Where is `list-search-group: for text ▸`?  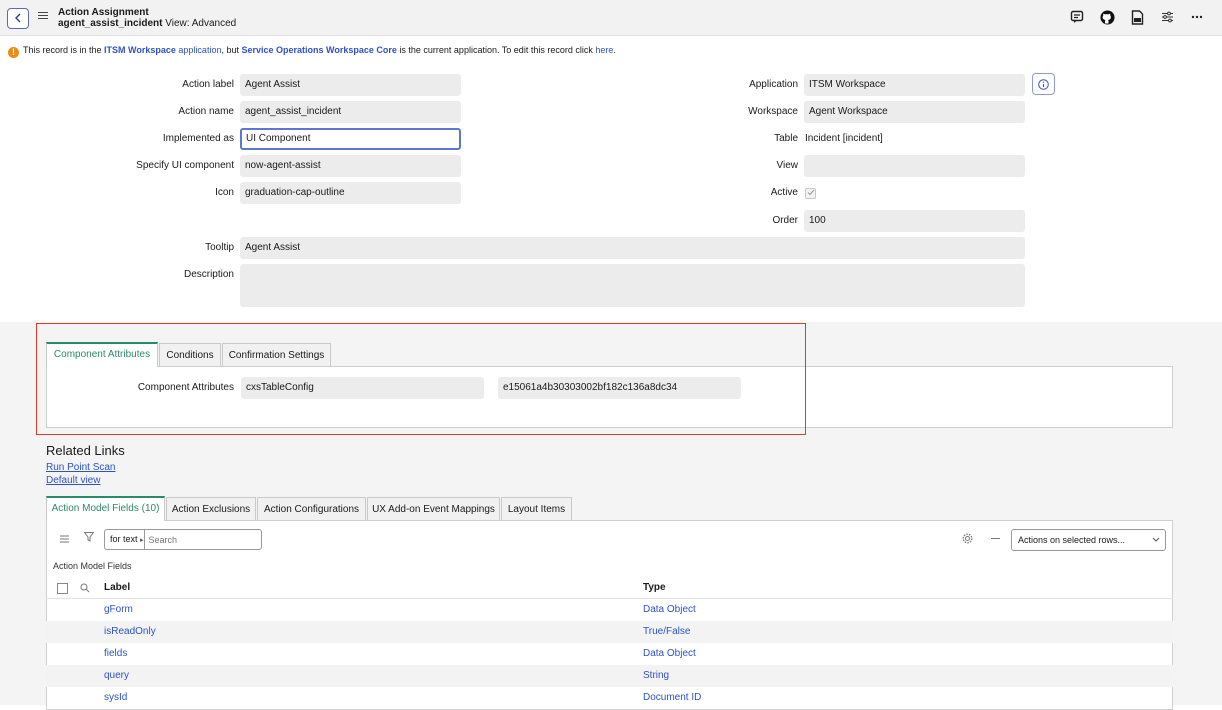 list-search-group: for text ▸ is located at coordinates (186, 539).